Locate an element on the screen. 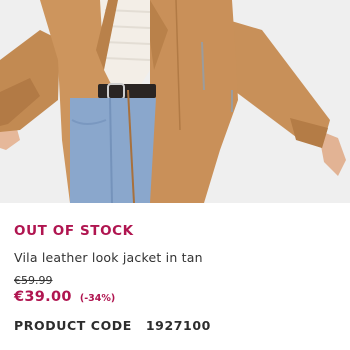 This screenshot has width=350, height=350. stock-status: OUT OF STOCK is located at coordinates (74, 231).